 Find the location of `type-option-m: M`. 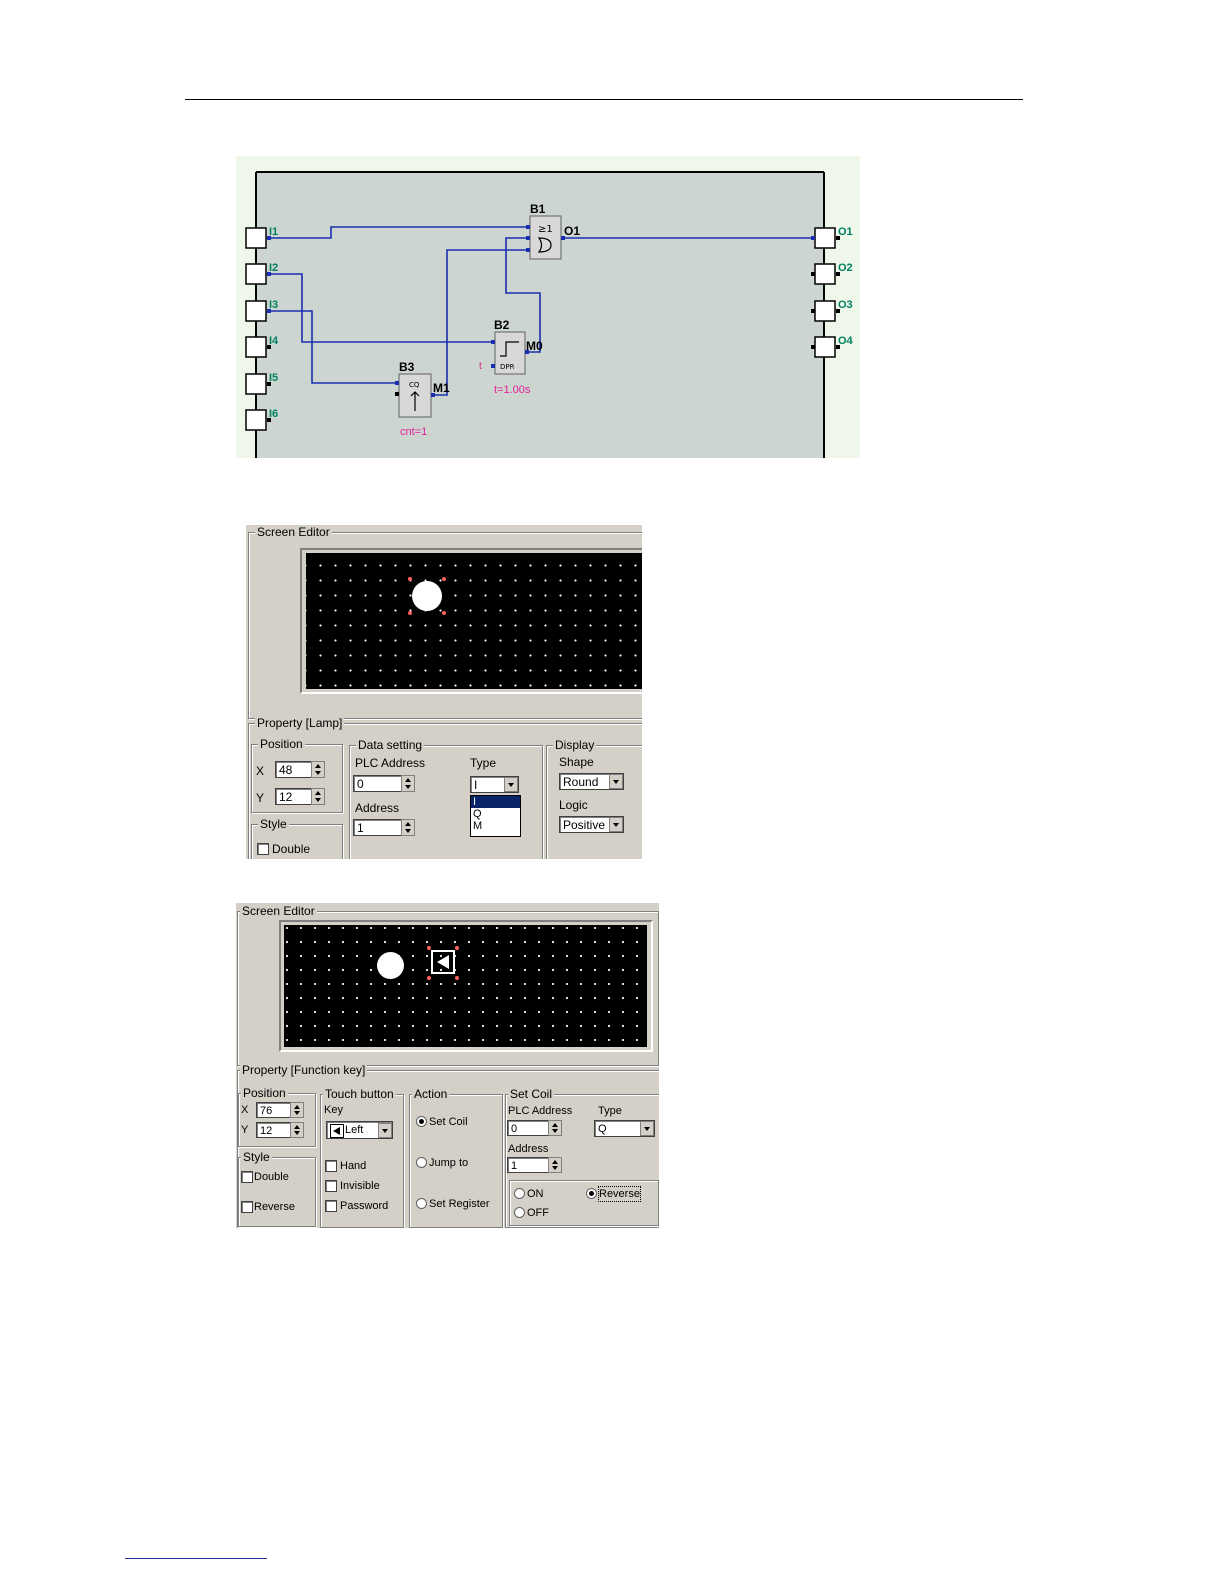

type-option-m: M is located at coordinates (495, 826).